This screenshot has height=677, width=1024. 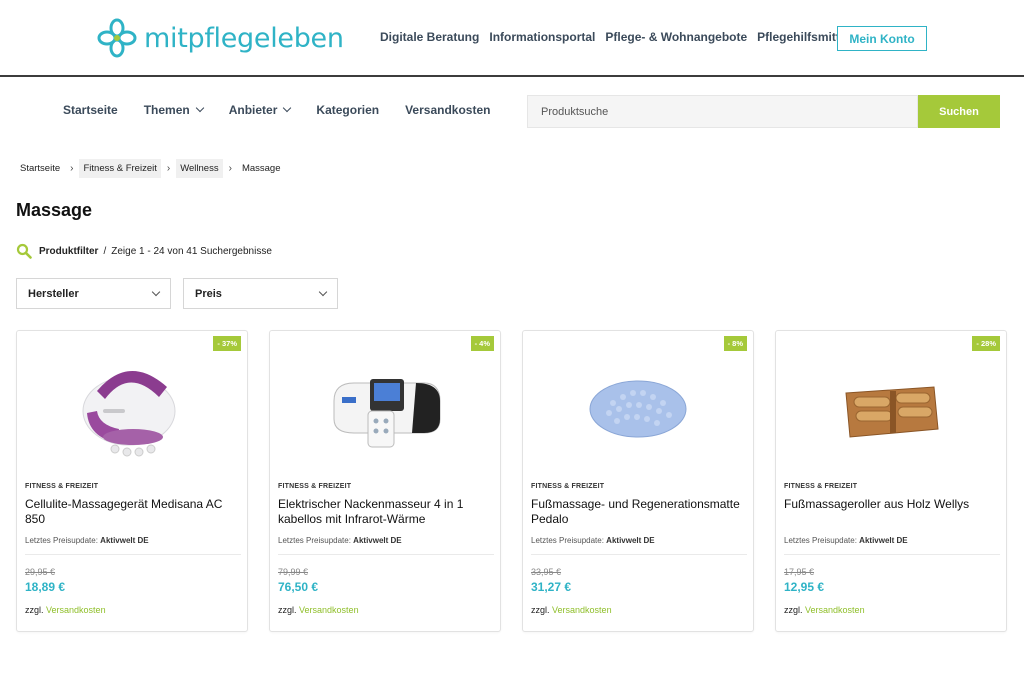 I want to click on mainnav-startseite: Startseite, so click(x=90, y=110).